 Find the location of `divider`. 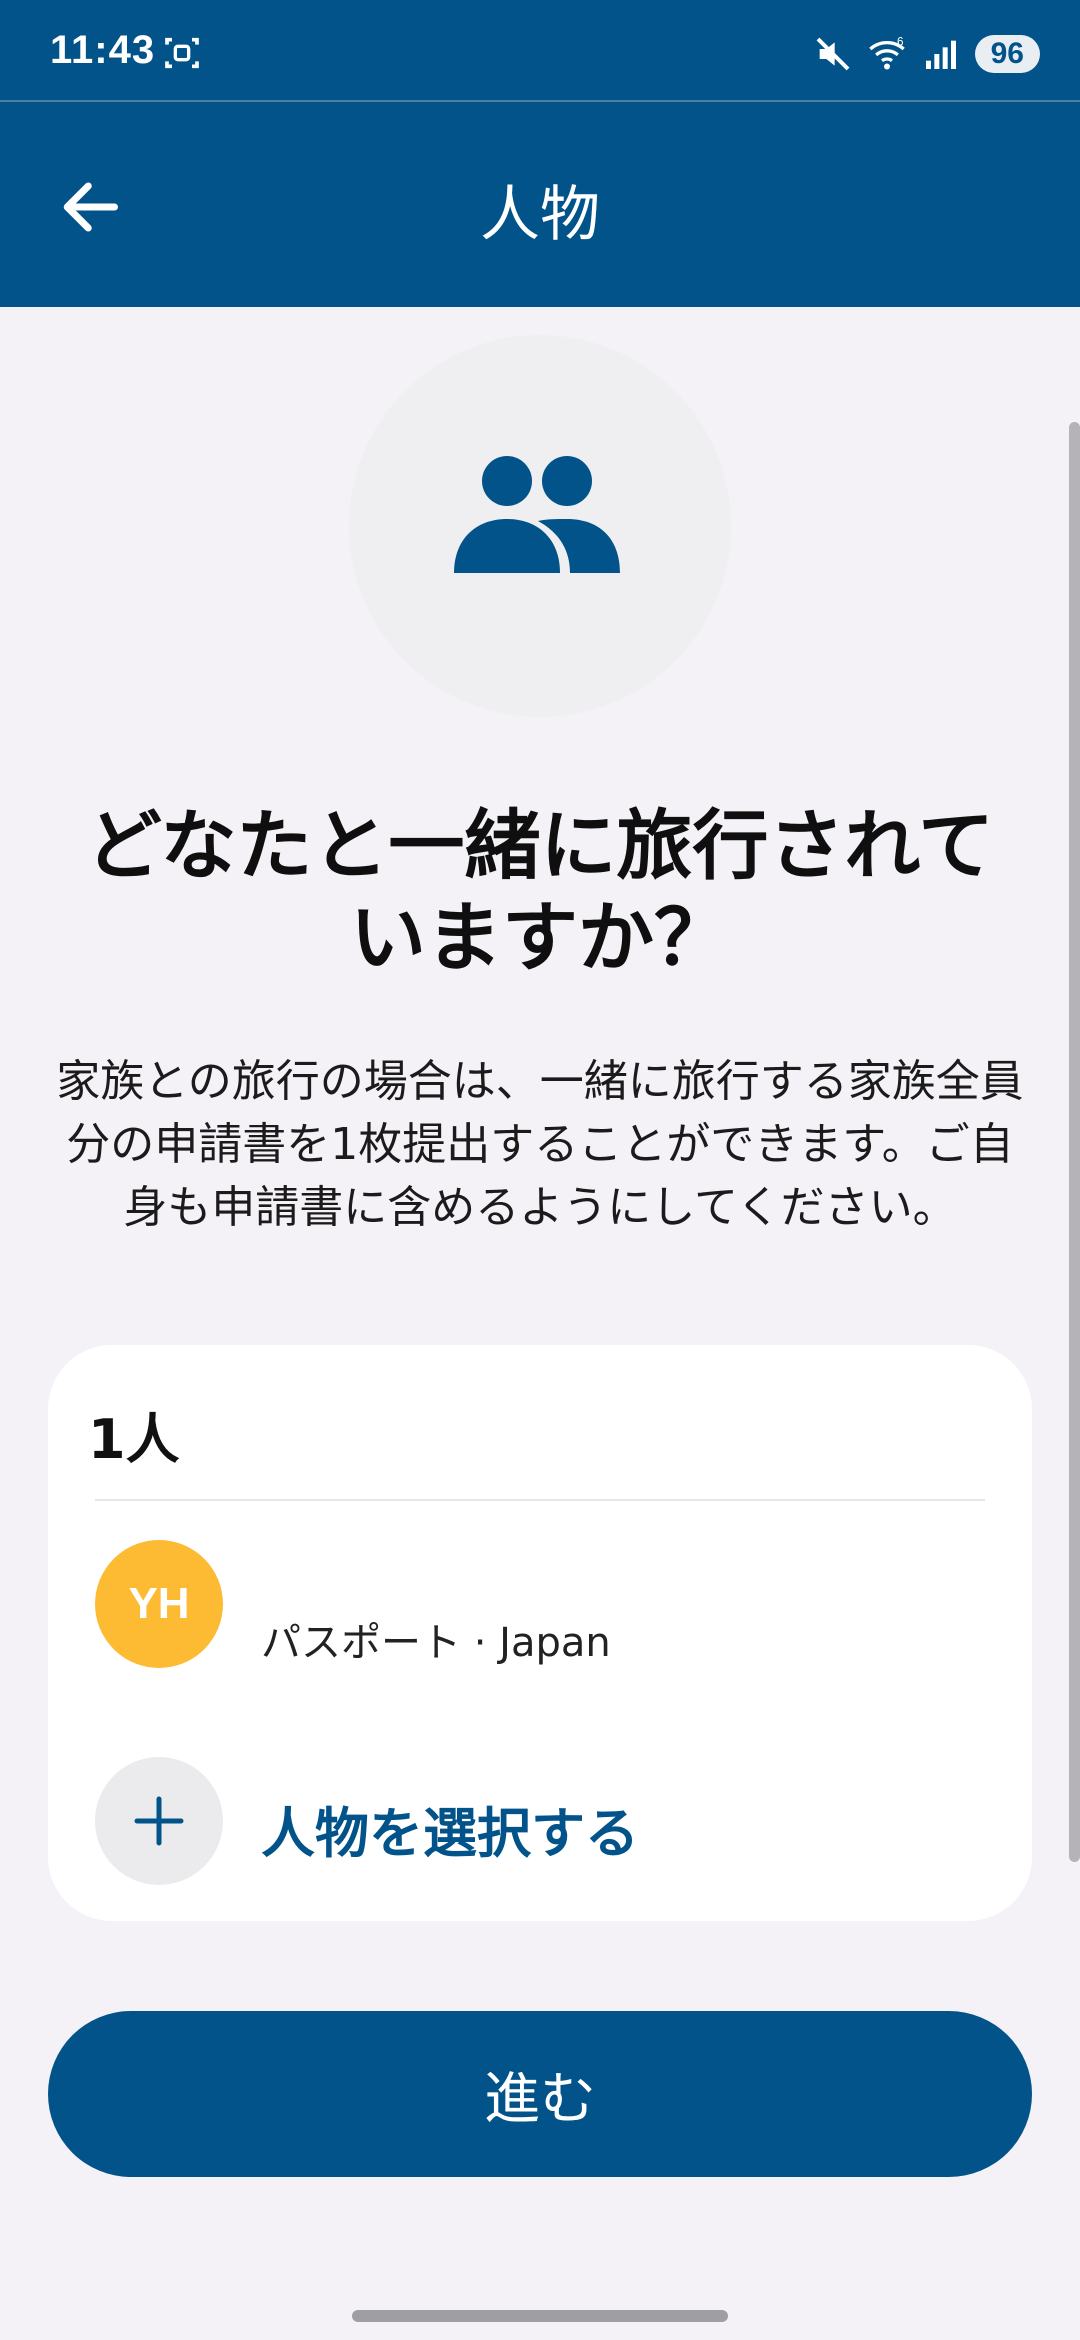

divider is located at coordinates (540, 1500).